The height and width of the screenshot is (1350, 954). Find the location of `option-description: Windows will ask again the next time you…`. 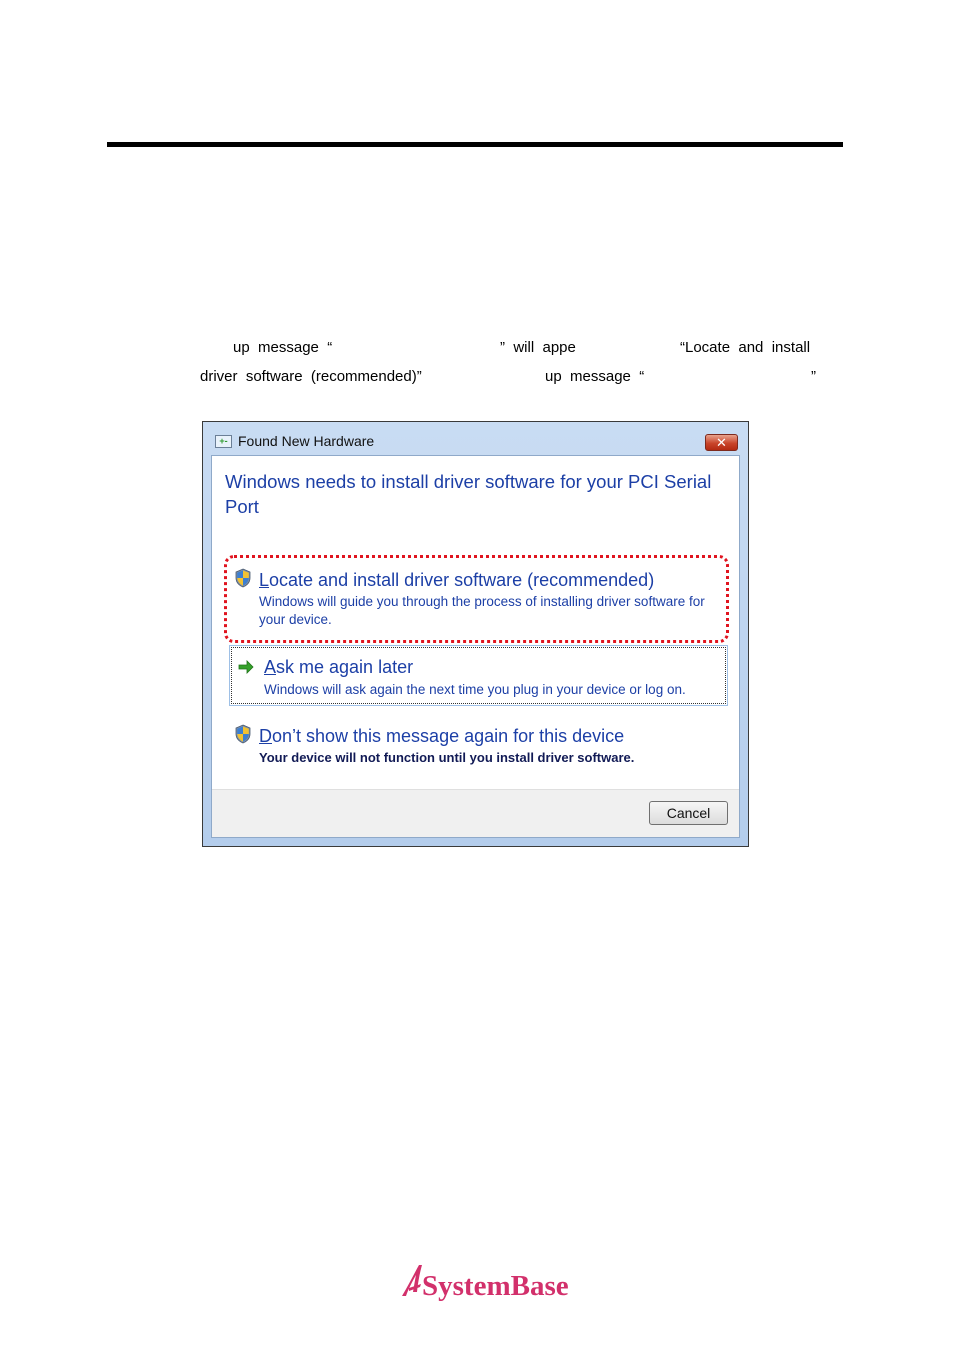

option-description: Windows will ask again the next time you… is located at coordinates (475, 689).